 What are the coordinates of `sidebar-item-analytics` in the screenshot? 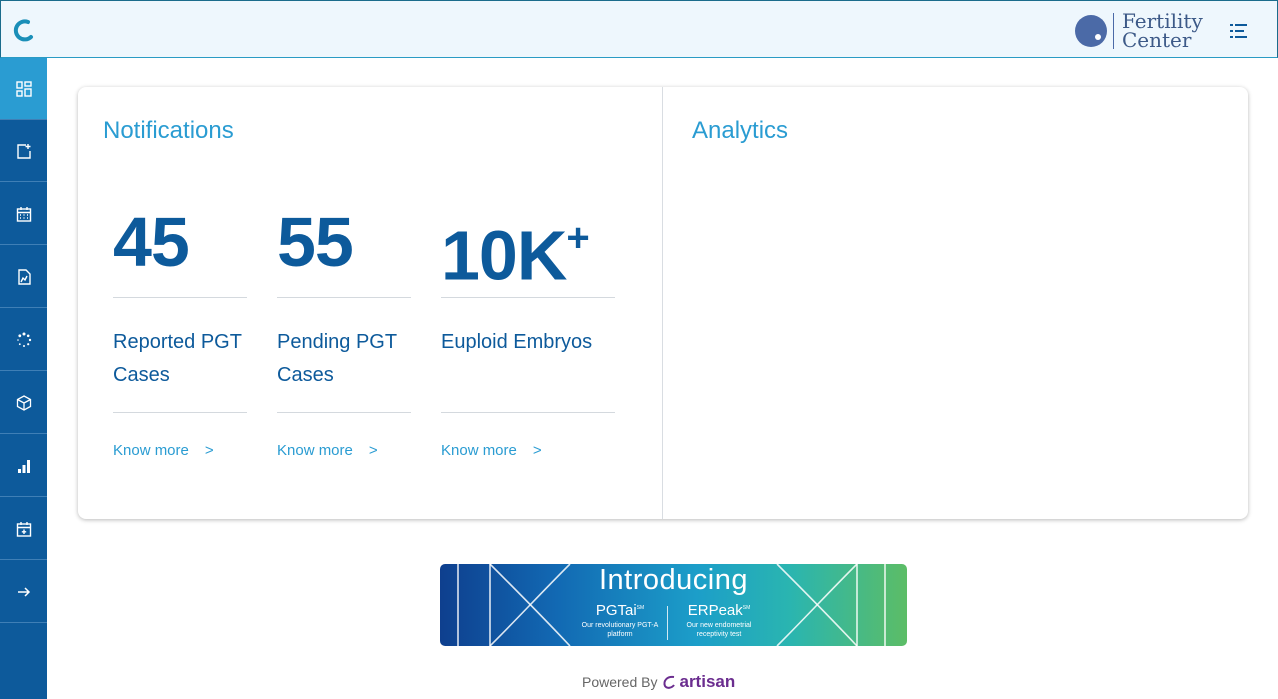 It's located at (23, 466).